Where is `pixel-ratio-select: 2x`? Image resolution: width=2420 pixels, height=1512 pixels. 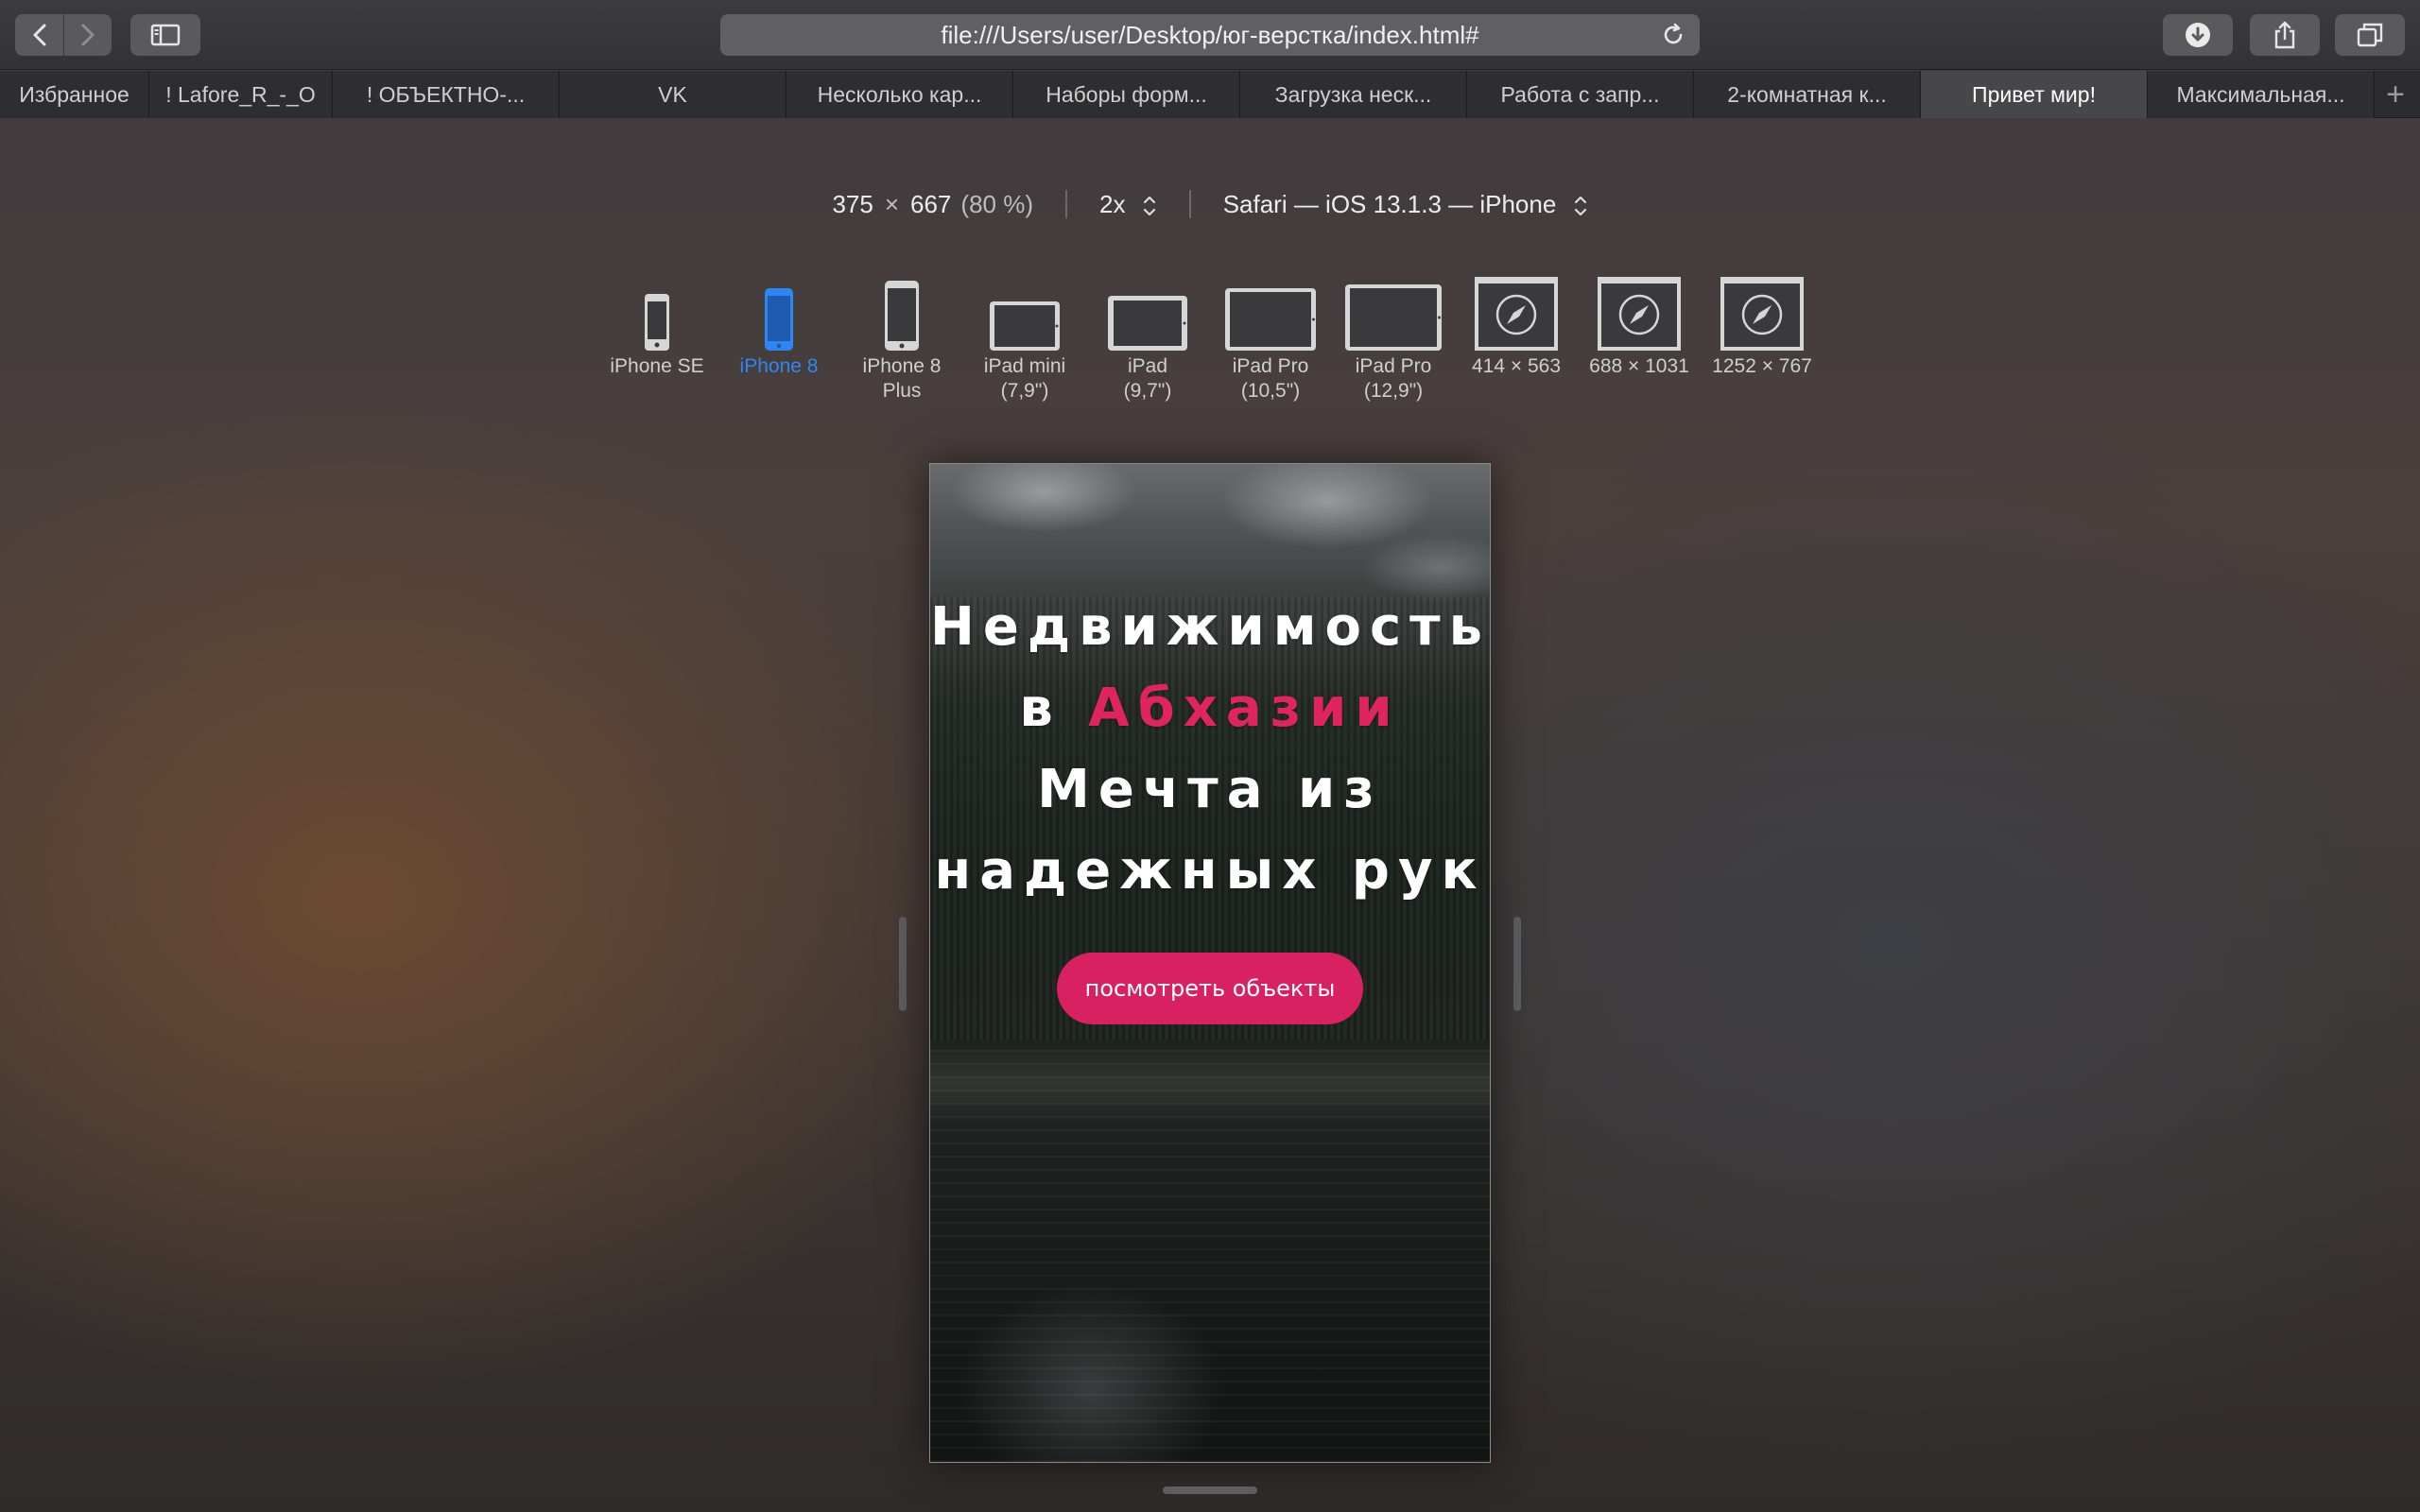 pixel-ratio-select: 2x is located at coordinates (1128, 204).